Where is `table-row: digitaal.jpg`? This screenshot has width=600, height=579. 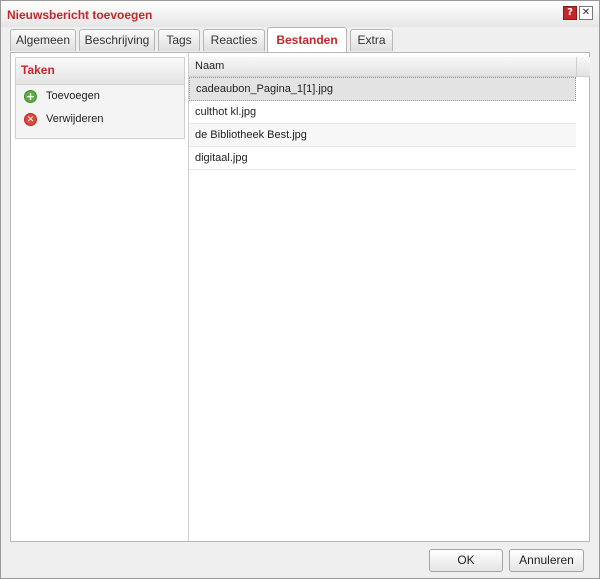 table-row: digitaal.jpg is located at coordinates (382, 158).